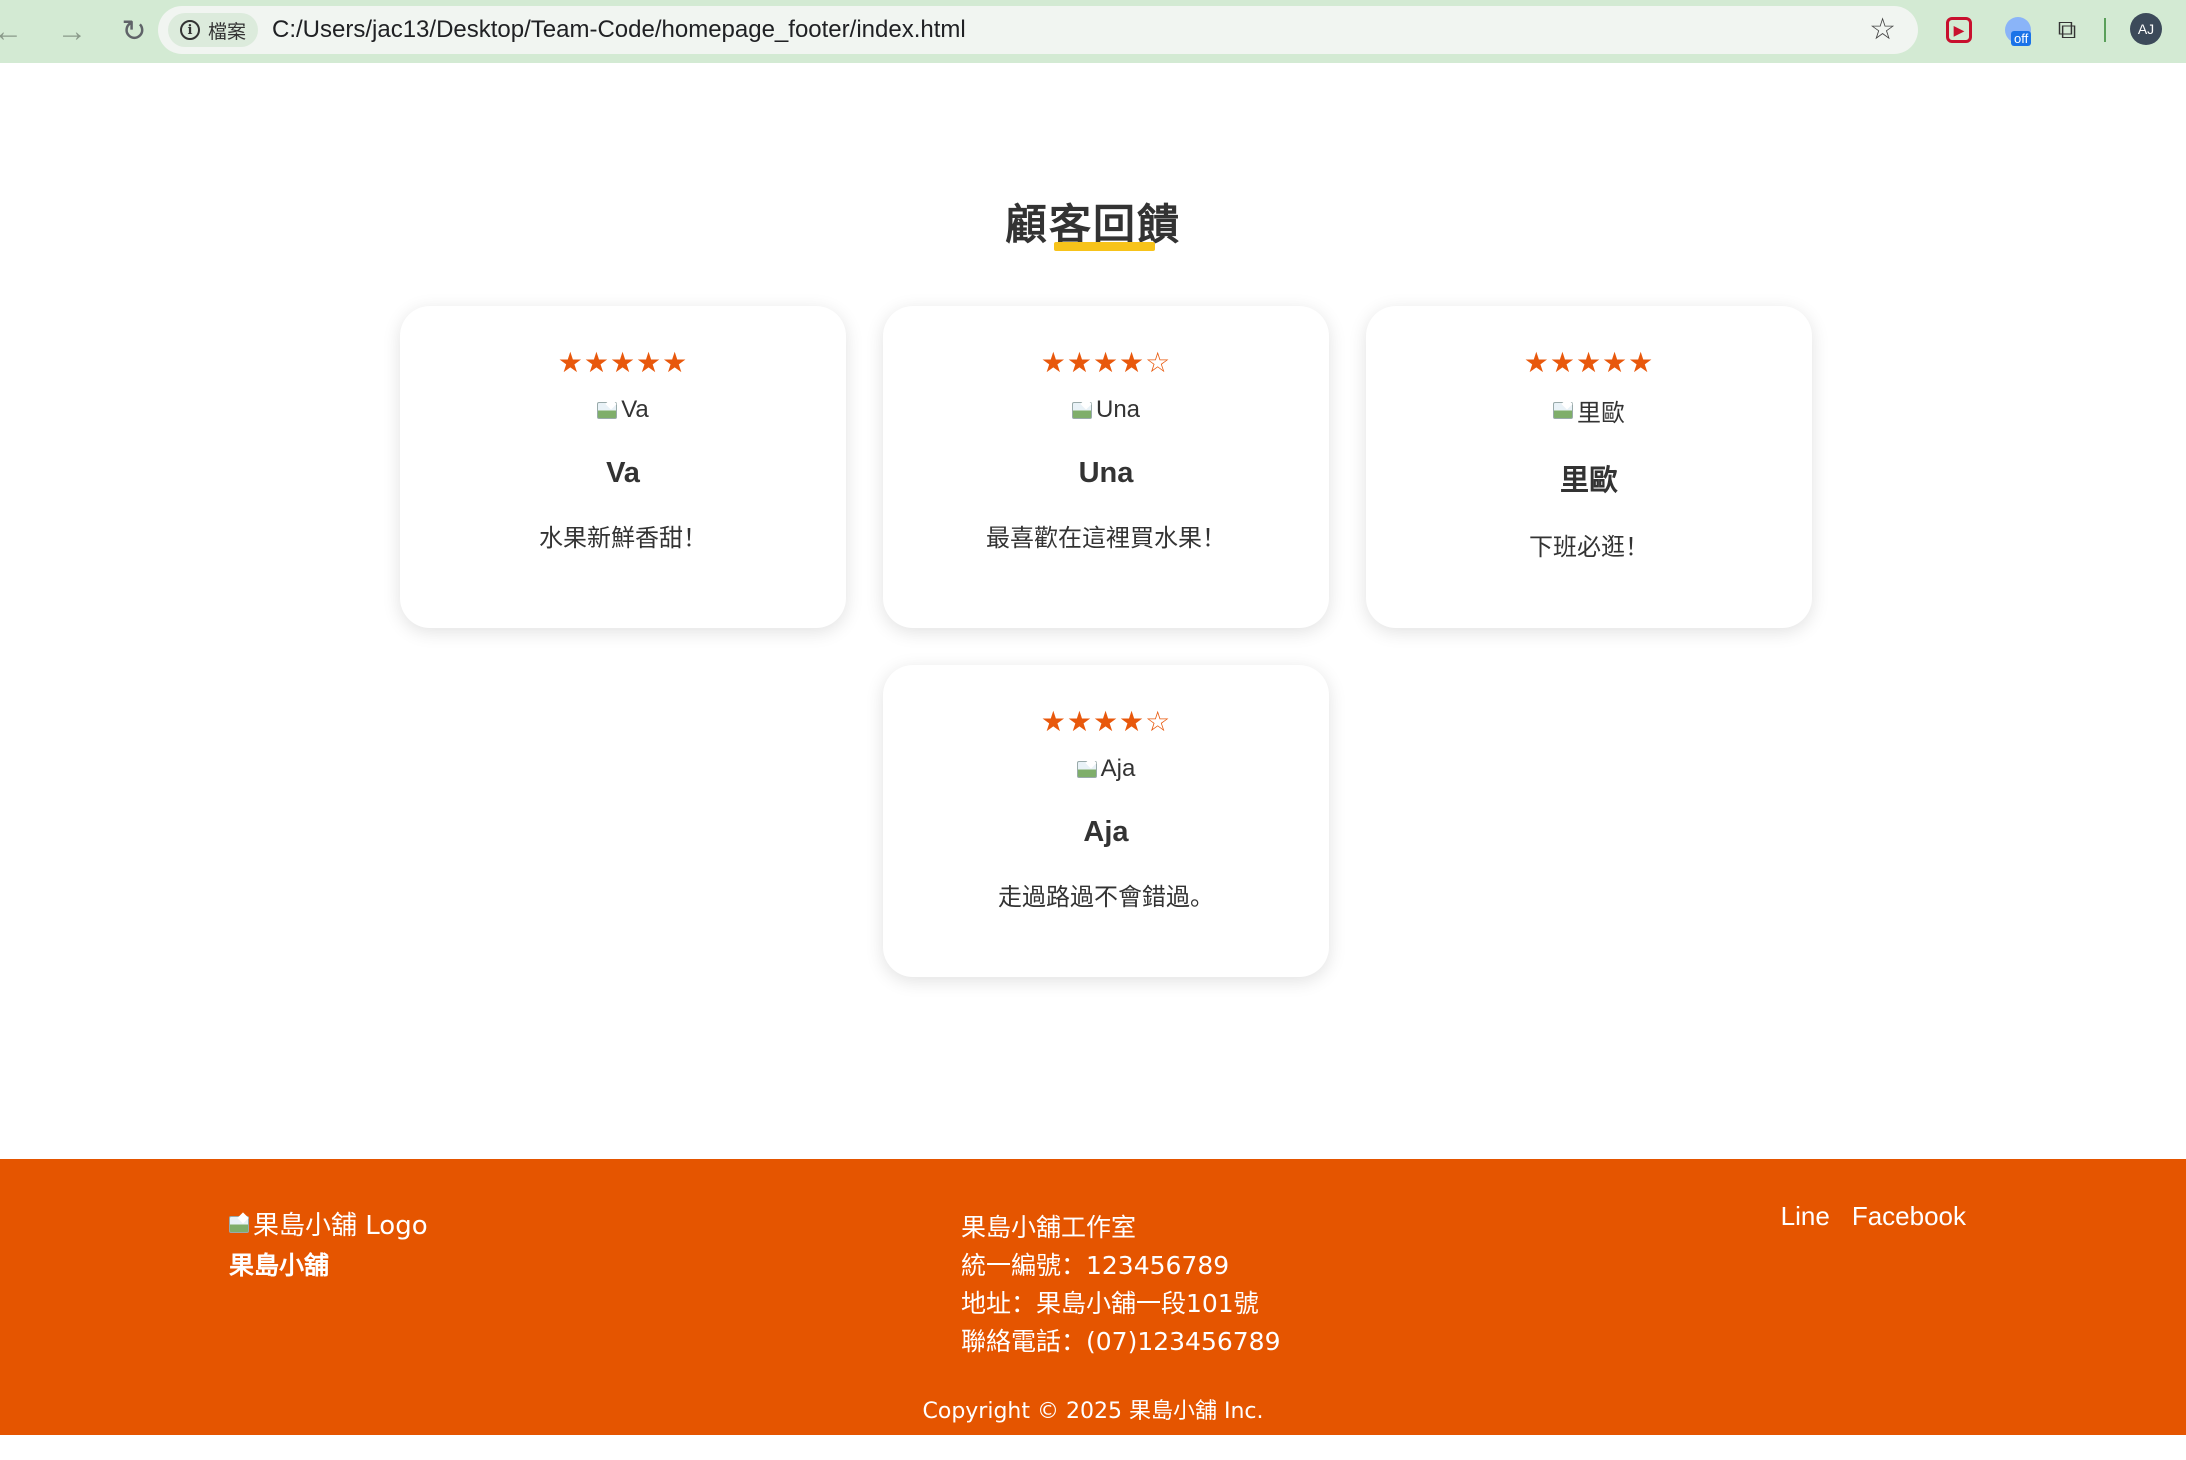  What do you see at coordinates (623, 538) in the screenshot?
I see `review-text: 水果新鮮香甜！` at bounding box center [623, 538].